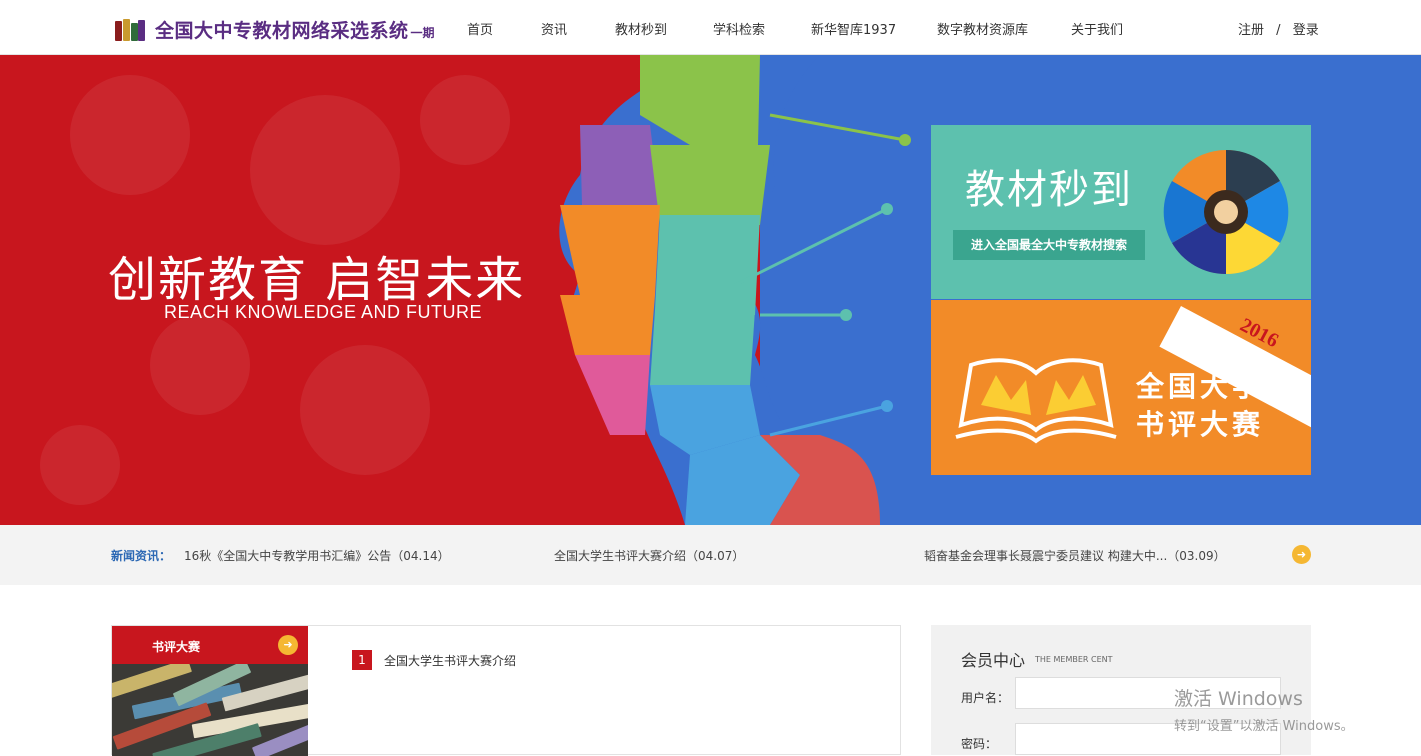 The width and height of the screenshot is (1421, 756). Describe the element at coordinates (1121, 387) in the screenshot. I see `book-review-contest-card: 2016 全国大学生 书评大赛` at that location.